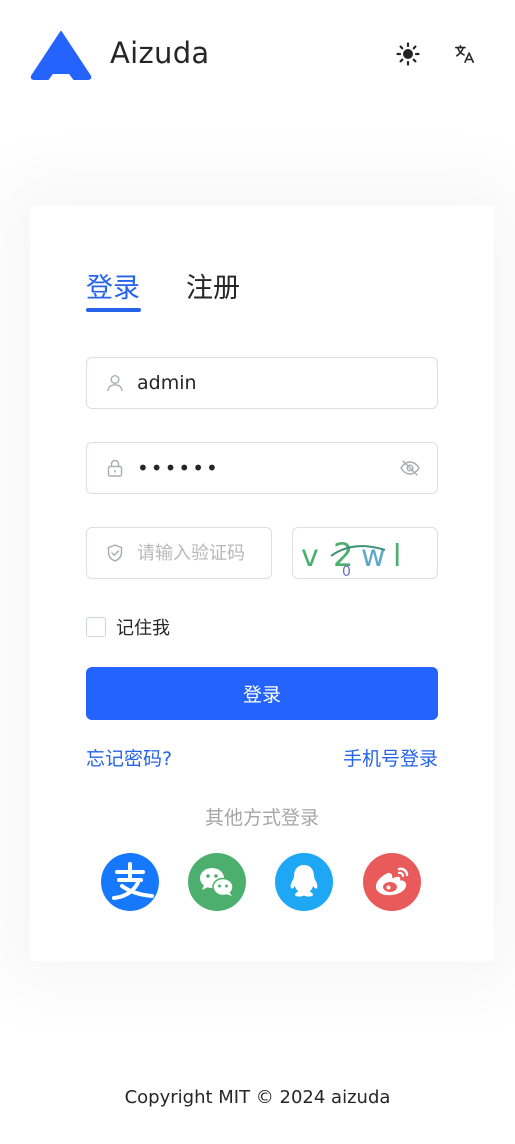  What do you see at coordinates (115, 468) in the screenshot?
I see `lock-icon` at bounding box center [115, 468].